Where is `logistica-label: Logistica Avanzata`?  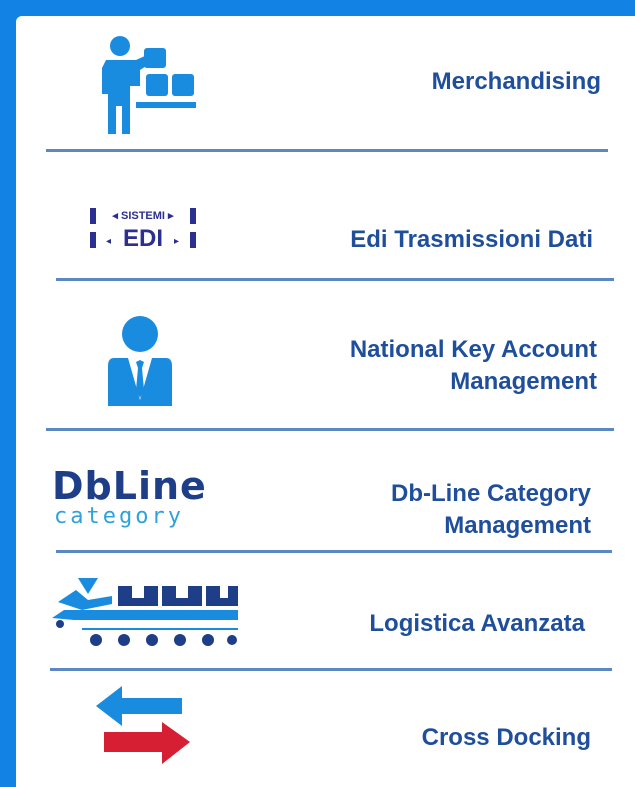
logistica-label: Logistica Avanzata is located at coordinates (477, 623).